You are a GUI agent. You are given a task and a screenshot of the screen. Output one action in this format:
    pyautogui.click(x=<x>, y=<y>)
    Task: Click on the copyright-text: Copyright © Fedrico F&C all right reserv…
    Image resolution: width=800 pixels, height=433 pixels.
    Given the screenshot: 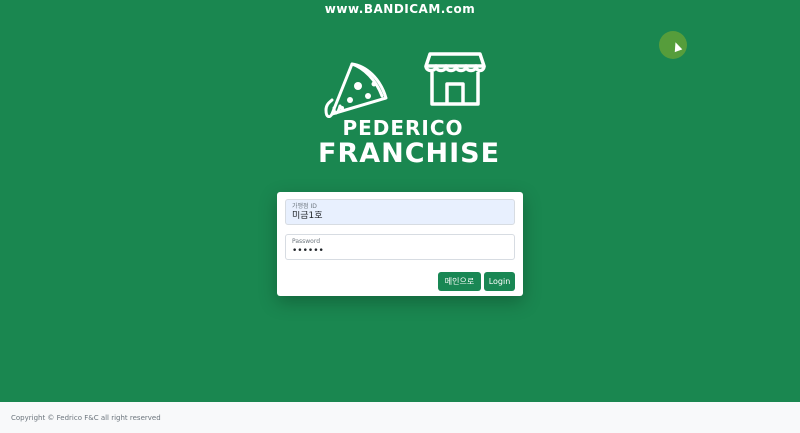 What is the action you would take?
    pyautogui.click(x=86, y=418)
    